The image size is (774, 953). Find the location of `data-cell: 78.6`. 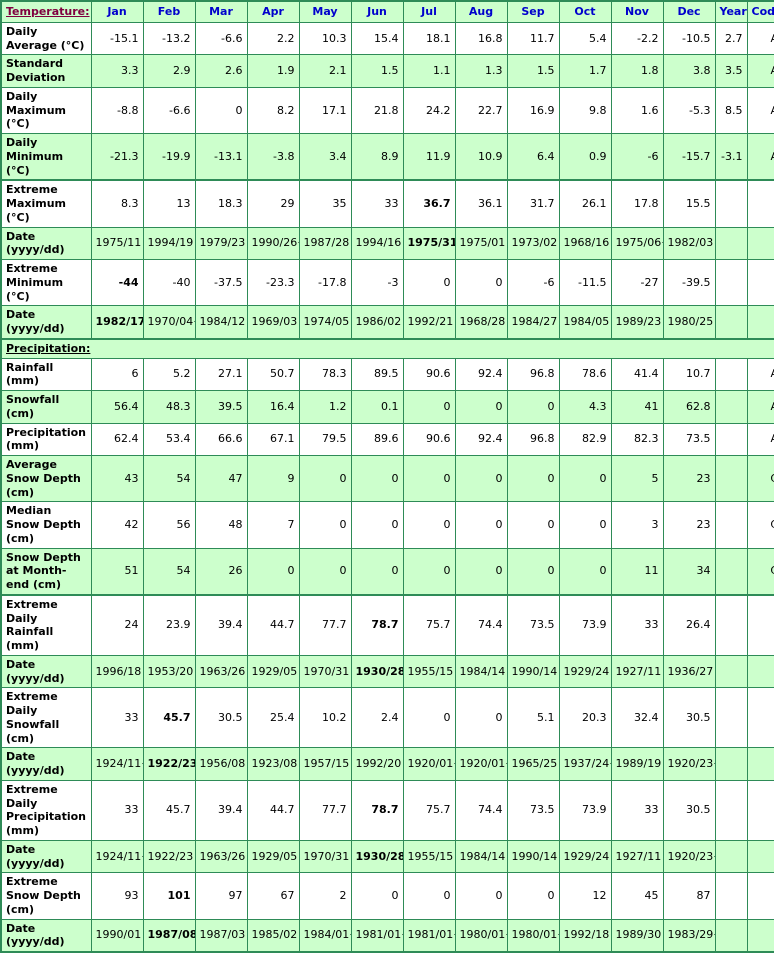

data-cell: 78.6 is located at coordinates (585, 374).